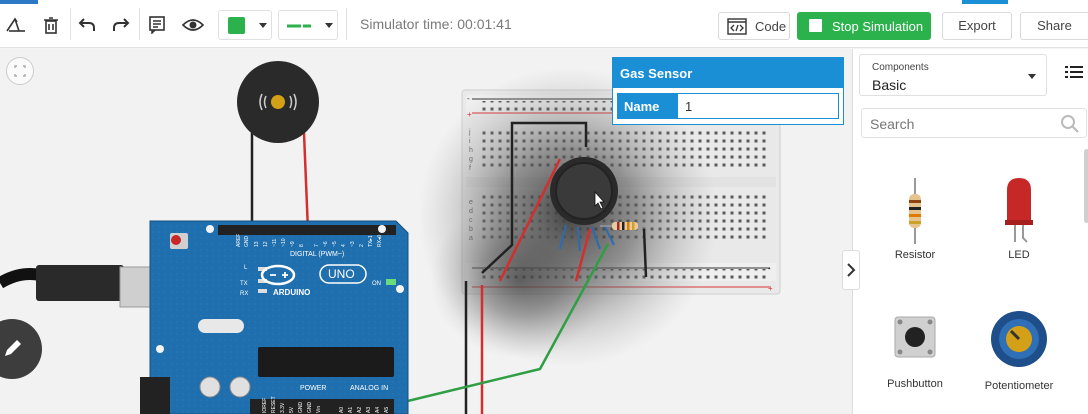 This screenshot has width=1088, height=414. Describe the element at coordinates (275, 243) in the screenshot. I see `digital-pin-label: ~11` at that location.